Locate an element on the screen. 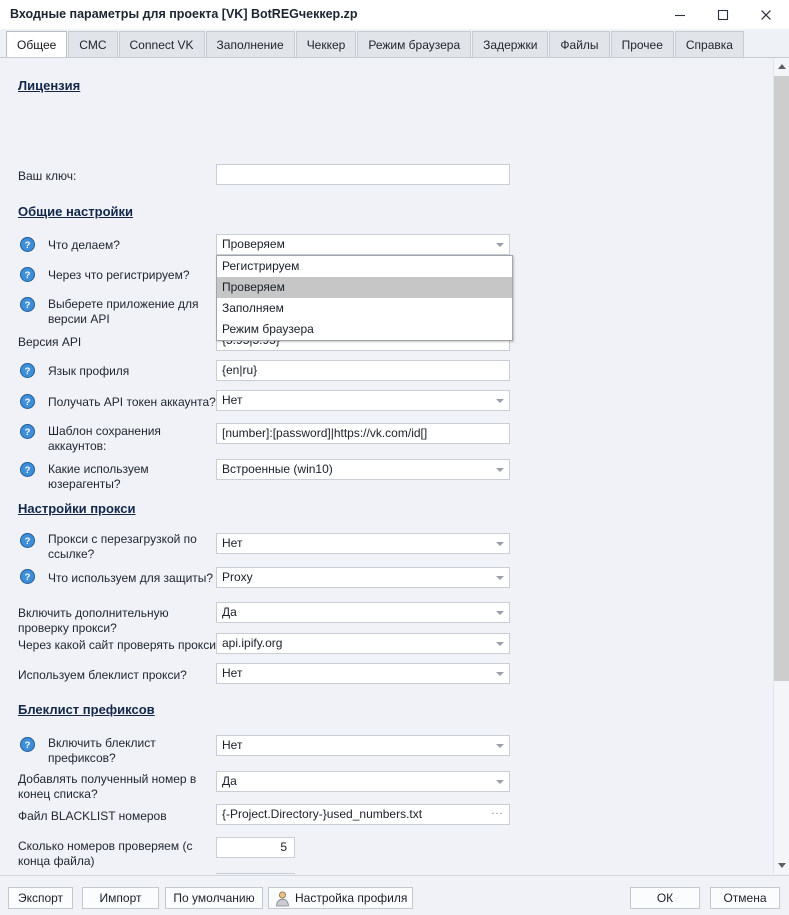 The width and height of the screenshot is (789, 915). dropdown-option-registriruem: Регистрируем is located at coordinates (364, 266).